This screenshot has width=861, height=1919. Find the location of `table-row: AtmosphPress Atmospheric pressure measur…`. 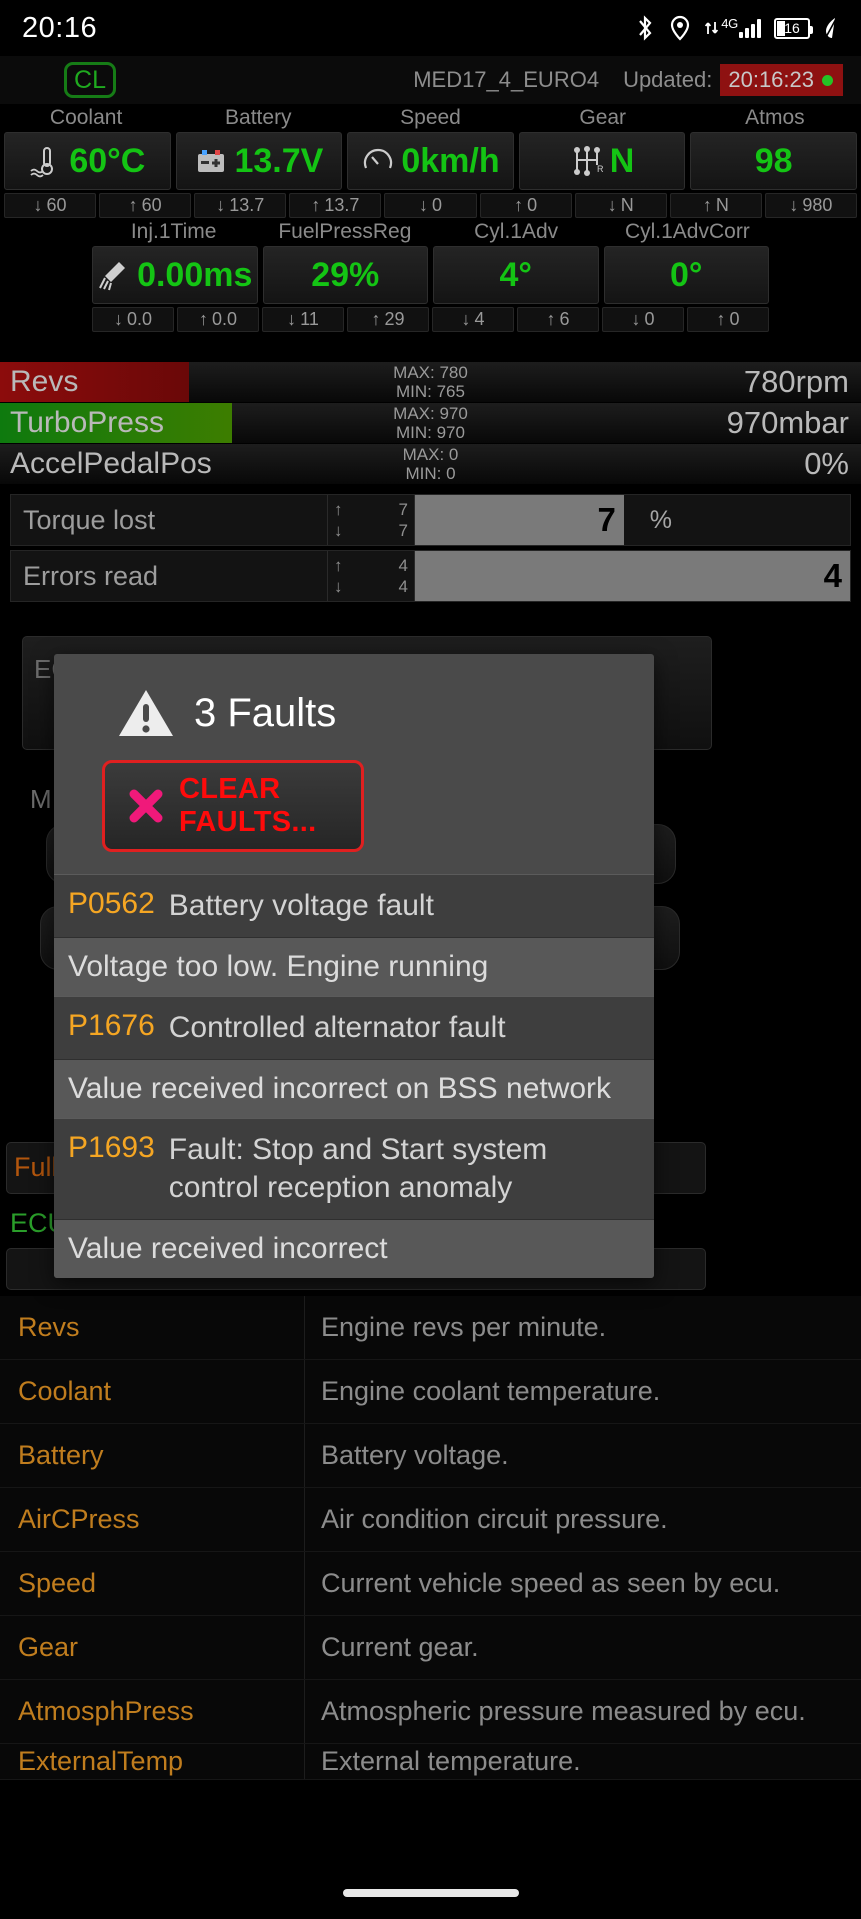

table-row: AtmosphPress Atmospheric pressure measur… is located at coordinates (430, 1712).